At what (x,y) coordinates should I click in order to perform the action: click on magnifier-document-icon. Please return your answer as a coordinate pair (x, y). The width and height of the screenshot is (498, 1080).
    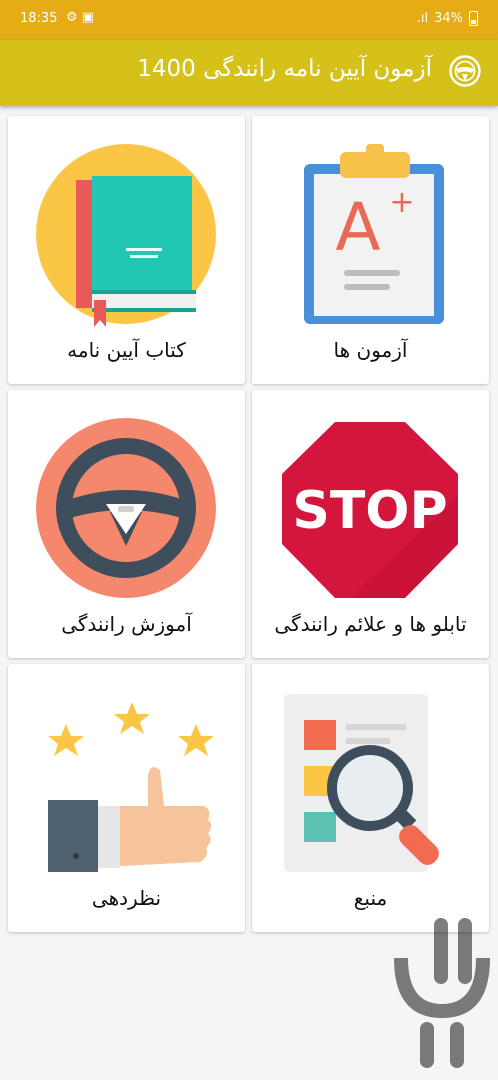
    Looking at the image, I should click on (361, 783).